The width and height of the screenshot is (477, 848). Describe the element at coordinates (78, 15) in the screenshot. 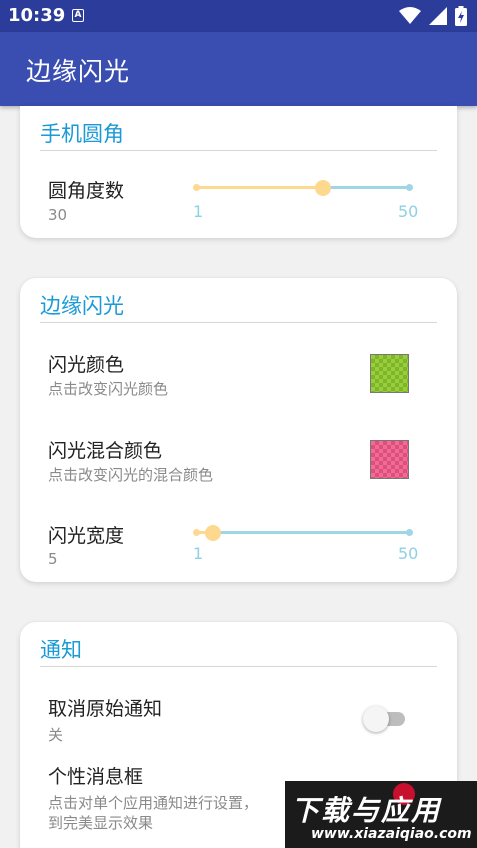

I see `notification-a-icon: A` at that location.